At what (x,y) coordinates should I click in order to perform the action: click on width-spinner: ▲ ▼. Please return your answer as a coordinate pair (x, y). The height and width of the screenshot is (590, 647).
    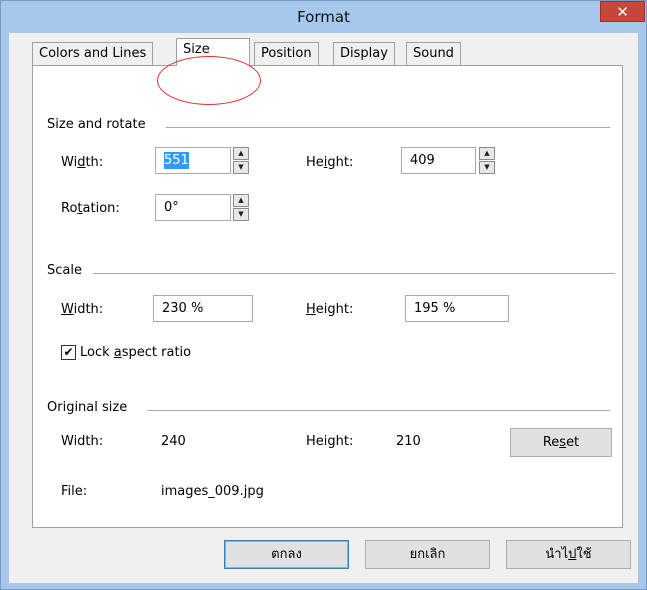
    Looking at the image, I should click on (241, 160).